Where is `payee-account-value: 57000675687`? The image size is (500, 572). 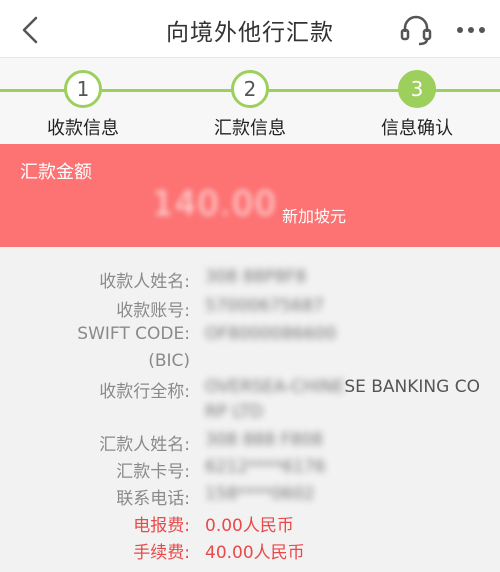 payee-account-value: 57000675687 is located at coordinates (264, 306).